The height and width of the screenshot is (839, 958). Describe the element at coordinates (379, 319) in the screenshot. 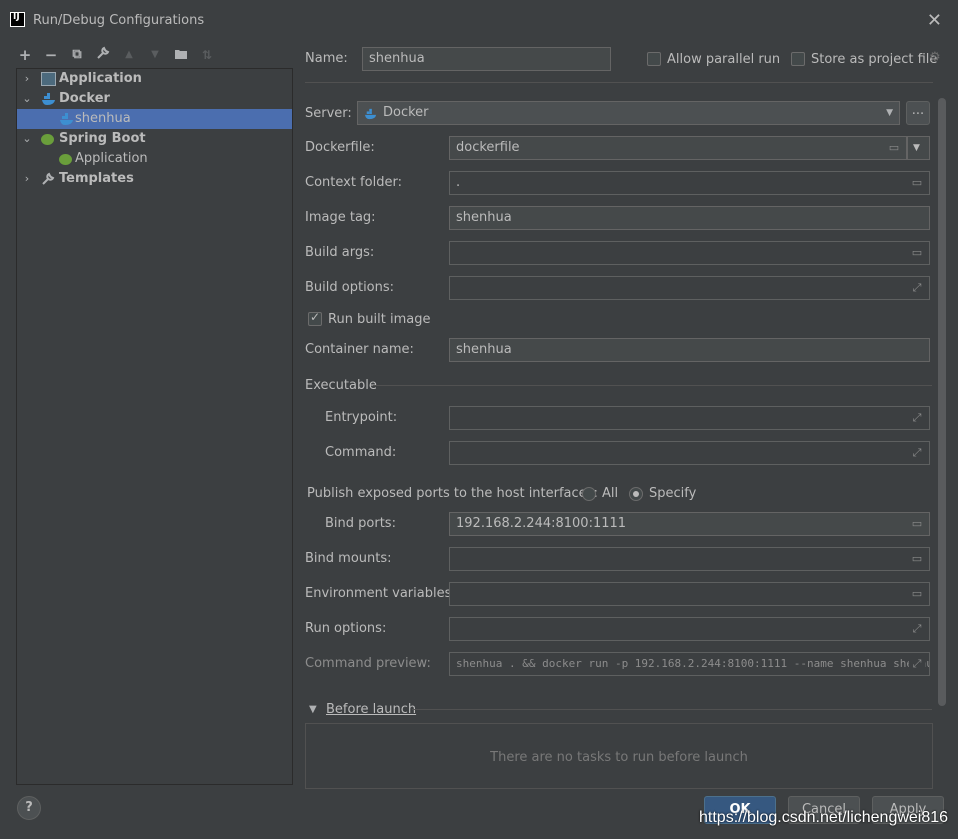

I see `run-built-image-label: Run built image` at that location.